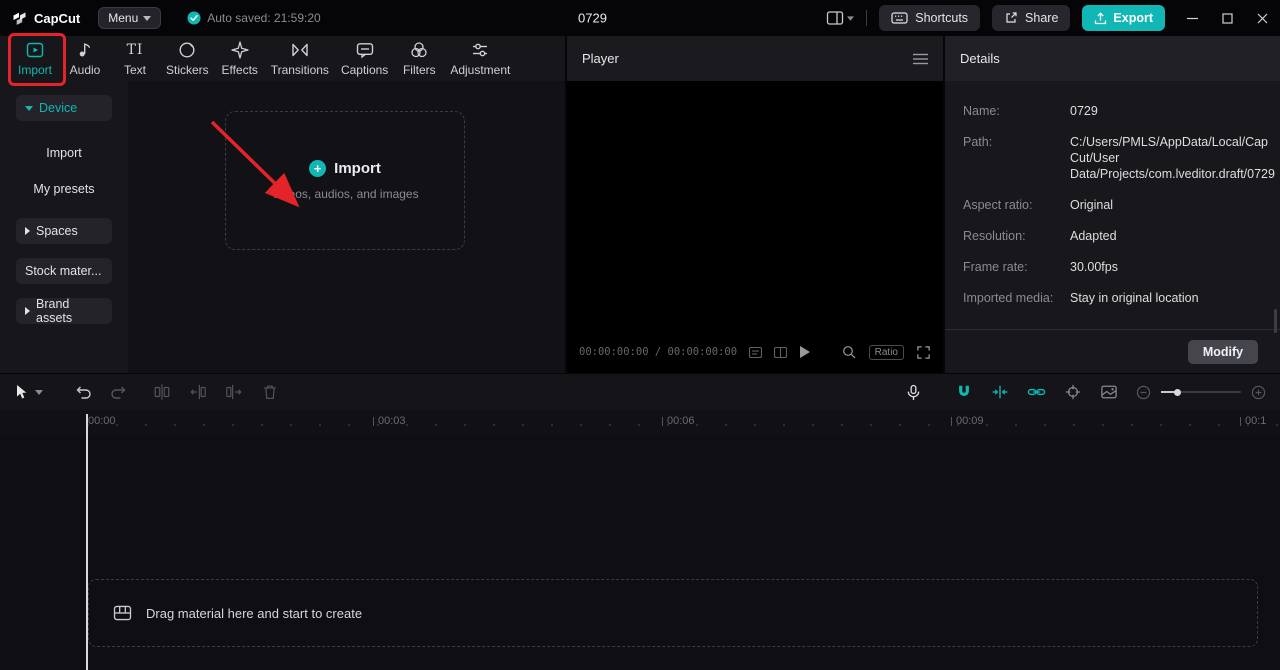 The height and width of the screenshot is (670, 1280). What do you see at coordinates (1143, 392) in the screenshot?
I see `zoom-out-icon` at bounding box center [1143, 392].